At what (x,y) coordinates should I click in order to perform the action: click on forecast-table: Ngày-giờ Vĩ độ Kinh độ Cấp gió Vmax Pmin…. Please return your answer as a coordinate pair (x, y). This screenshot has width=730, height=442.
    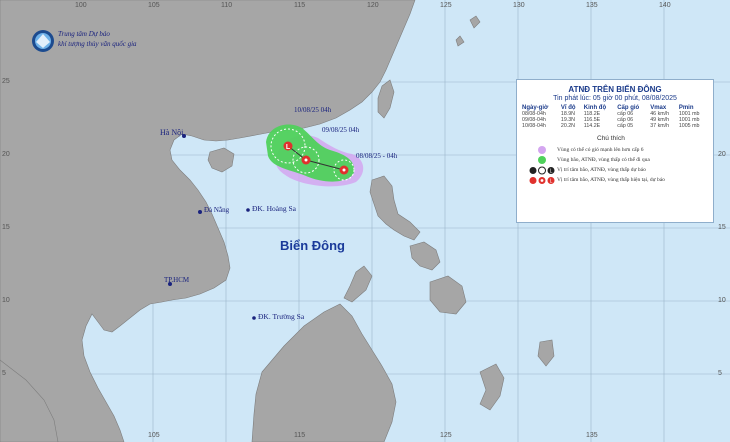
    Looking at the image, I should click on (615, 117).